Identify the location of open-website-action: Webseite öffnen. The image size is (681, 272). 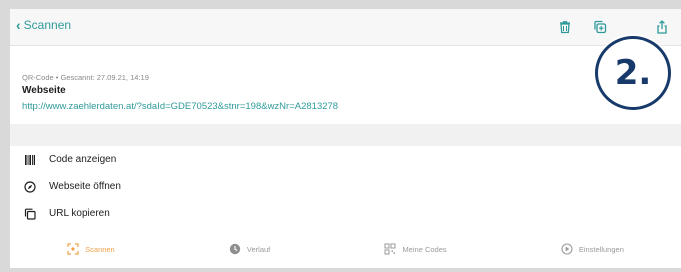
(345, 186).